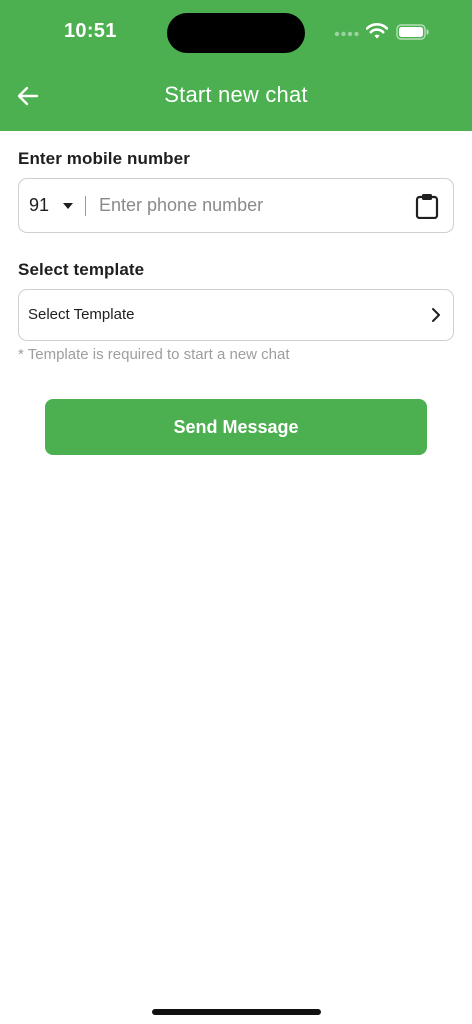 This screenshot has width=472, height=1024. Describe the element at coordinates (436, 315) in the screenshot. I see `chevron-right-icon` at that location.